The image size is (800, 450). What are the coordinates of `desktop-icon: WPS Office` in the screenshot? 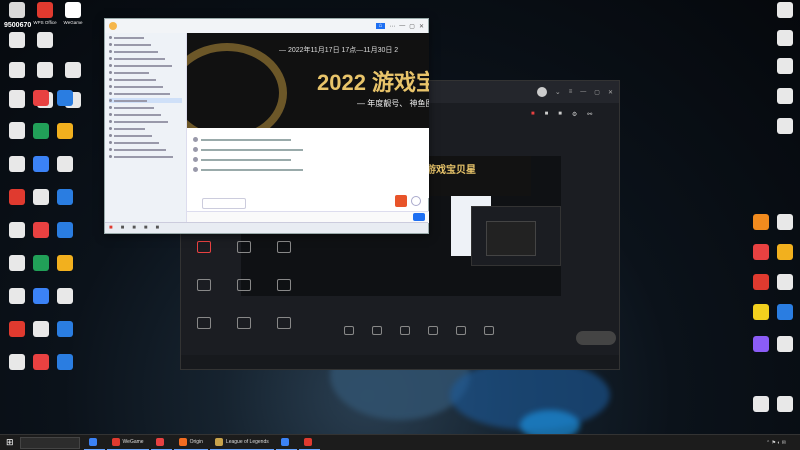 It's located at (45, 13).